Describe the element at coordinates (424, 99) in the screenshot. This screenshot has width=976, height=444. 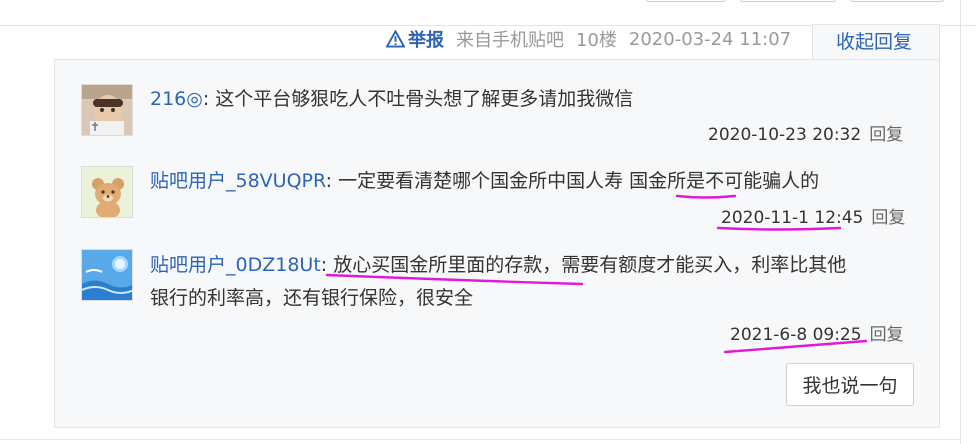
I see `reply-text: 这个平台够狠吃人不吐骨头想了解更多请加我微信` at that location.